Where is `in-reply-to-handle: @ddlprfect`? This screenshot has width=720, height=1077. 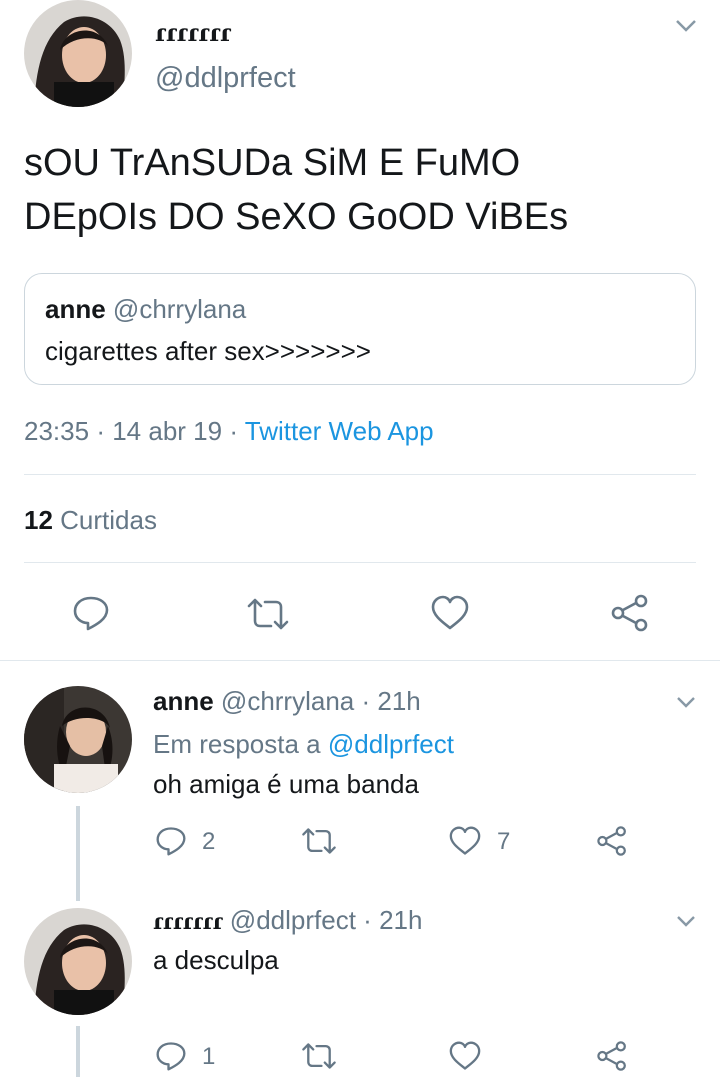 in-reply-to-handle: @ddlprfect is located at coordinates (391, 744).